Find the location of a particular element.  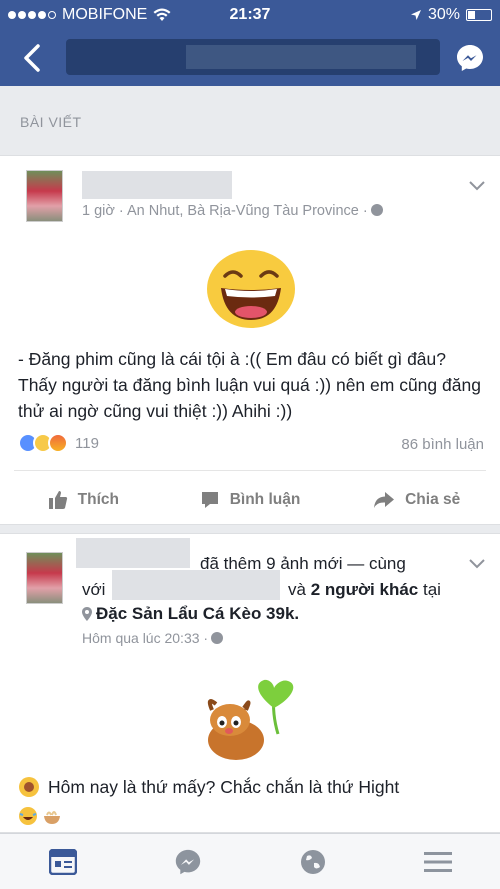

like-button: Thích is located at coordinates (83, 500).